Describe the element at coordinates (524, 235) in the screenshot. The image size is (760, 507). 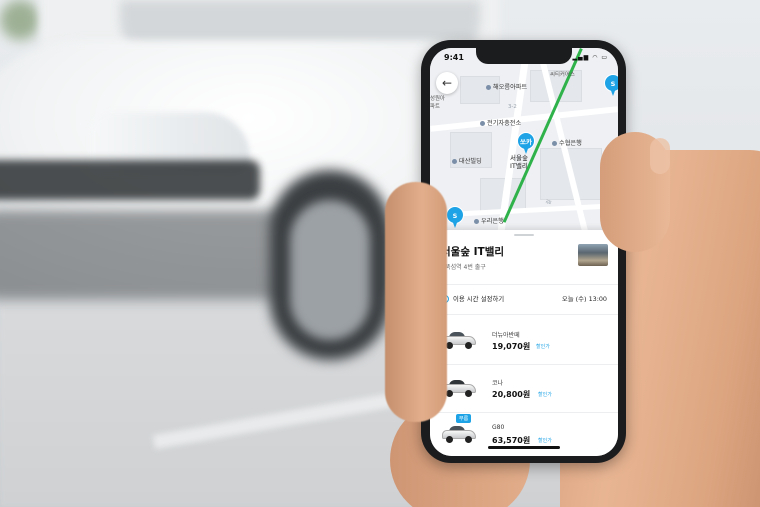
I see `sheet-handle` at that location.